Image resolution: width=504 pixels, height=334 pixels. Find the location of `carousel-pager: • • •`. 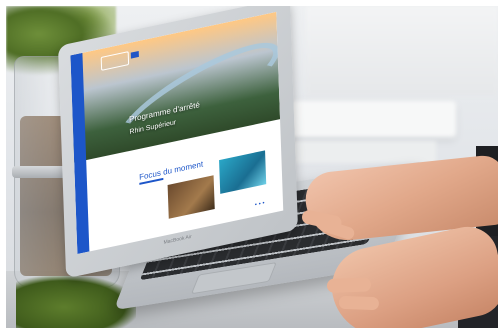

carousel-pager: • • • is located at coordinates (259, 204).